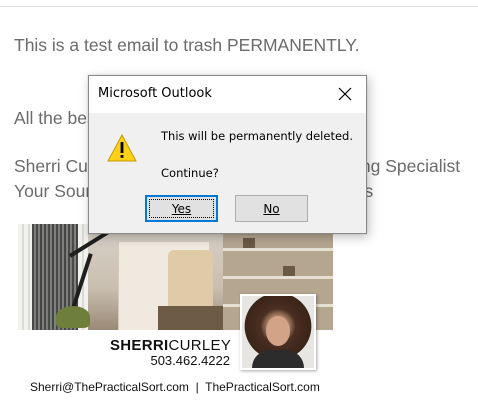 The width and height of the screenshot is (478, 407). I want to click on signature-headshot, so click(278, 332).